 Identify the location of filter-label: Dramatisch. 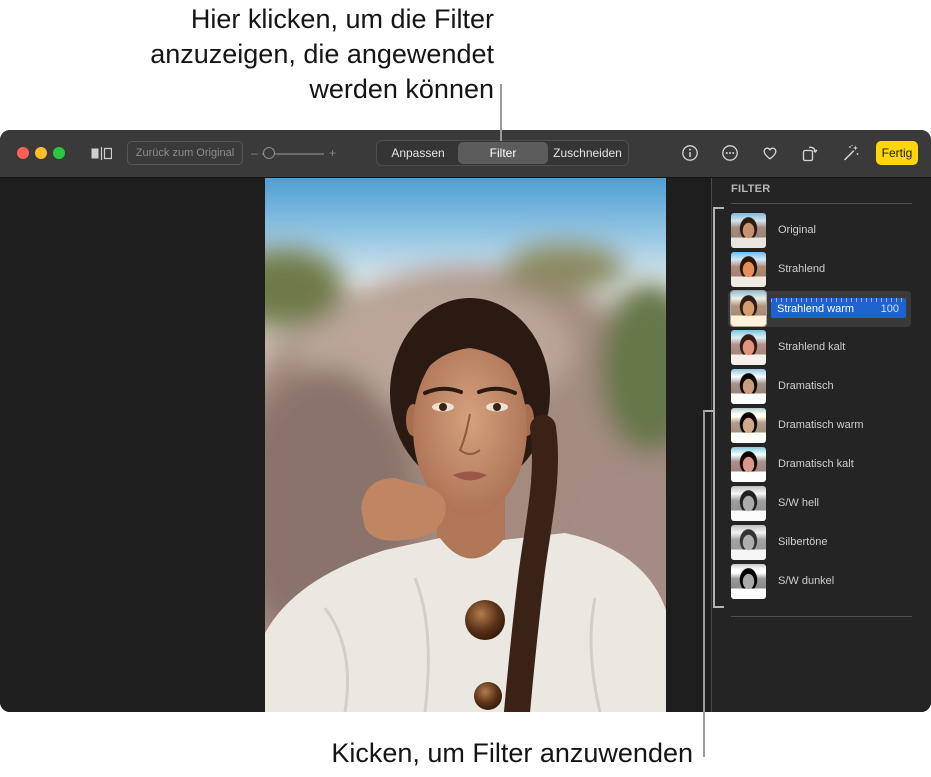
(806, 386).